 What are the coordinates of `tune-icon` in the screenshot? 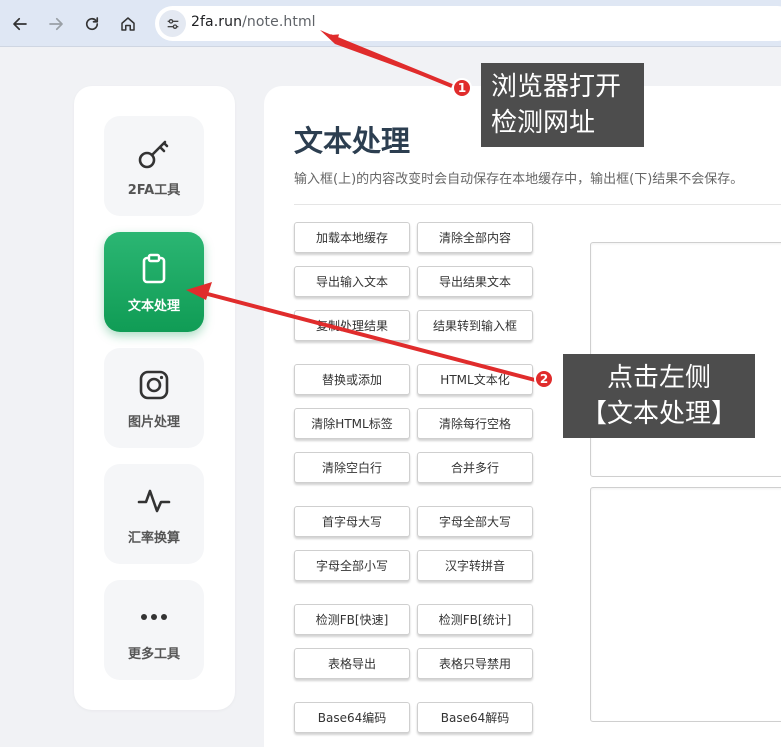 It's located at (172, 23).